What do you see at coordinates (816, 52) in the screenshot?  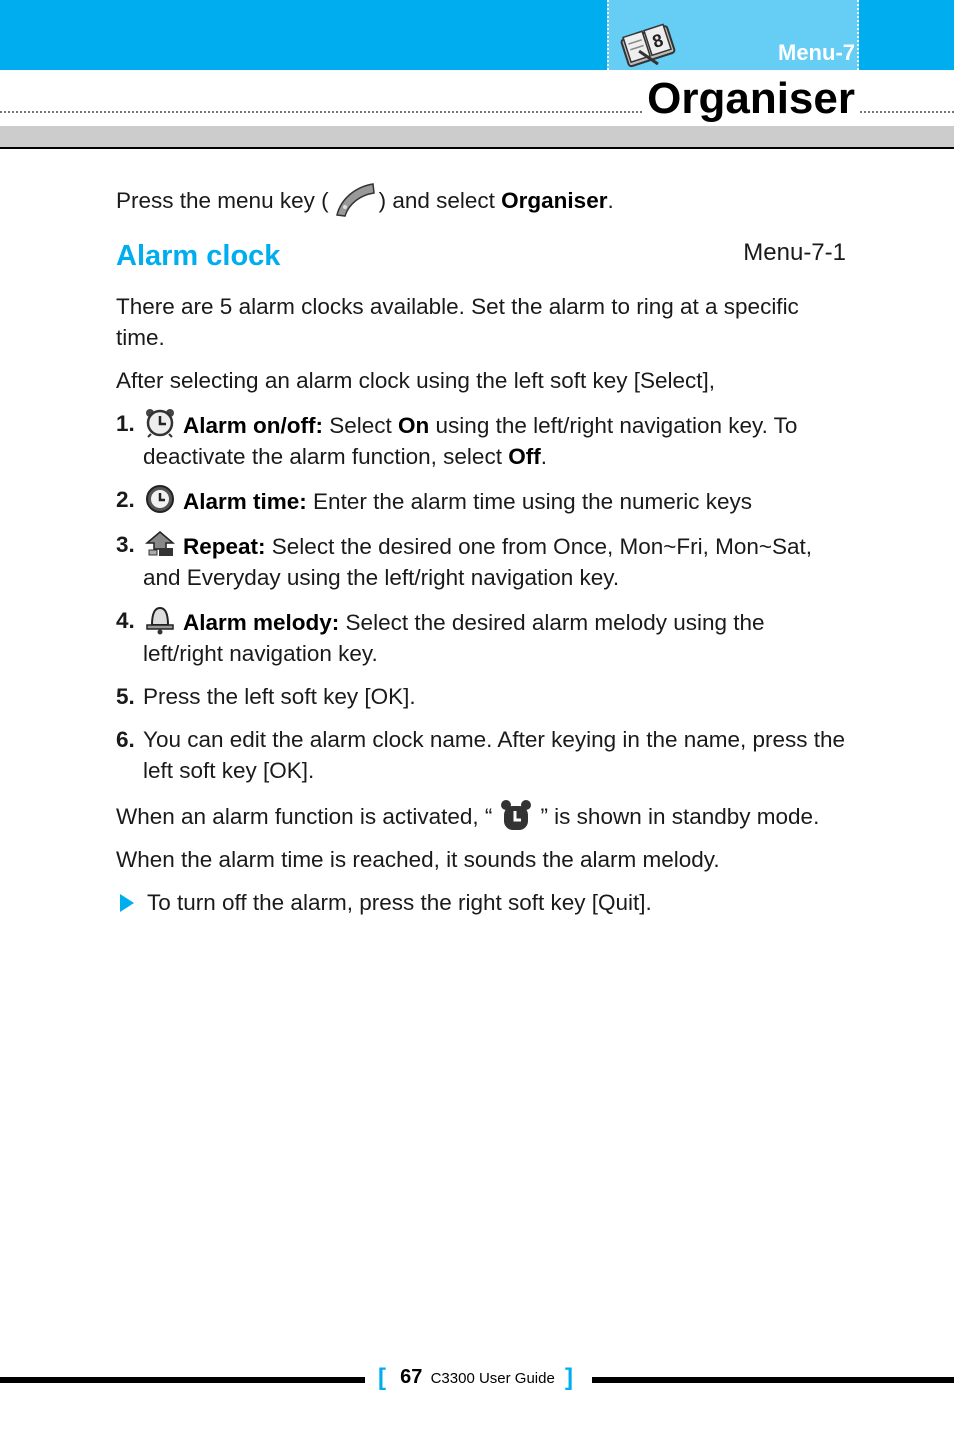 I see `menu-number: Menu-7` at bounding box center [816, 52].